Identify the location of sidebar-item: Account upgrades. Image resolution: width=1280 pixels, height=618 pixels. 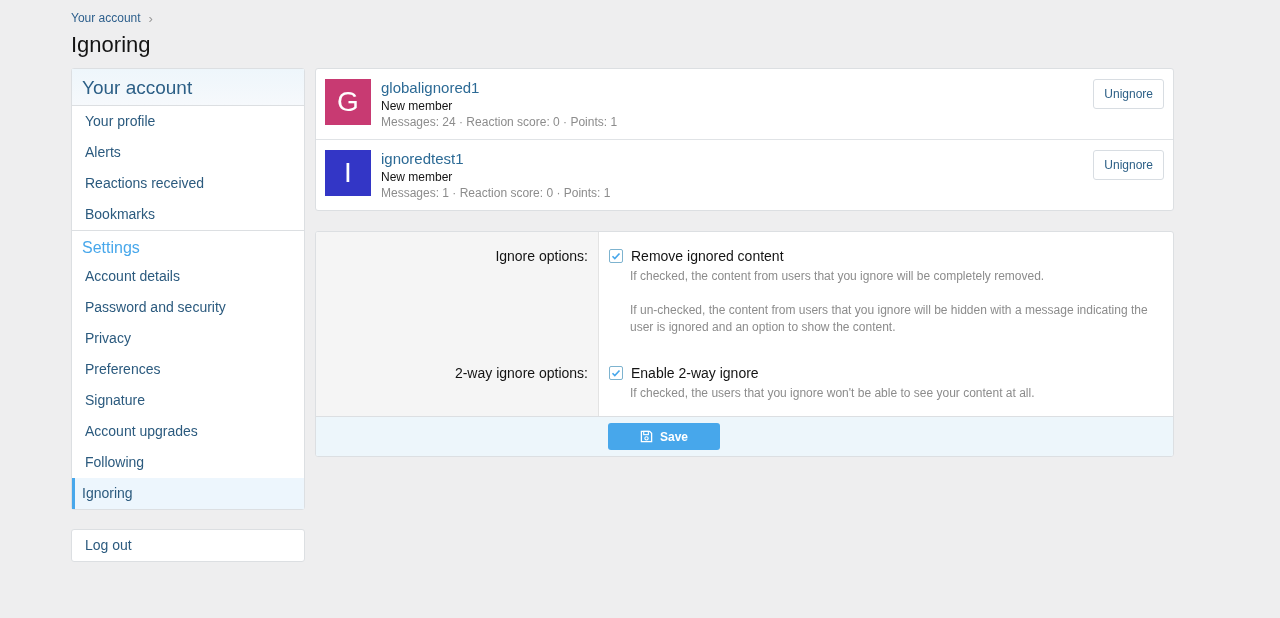
(188, 431).